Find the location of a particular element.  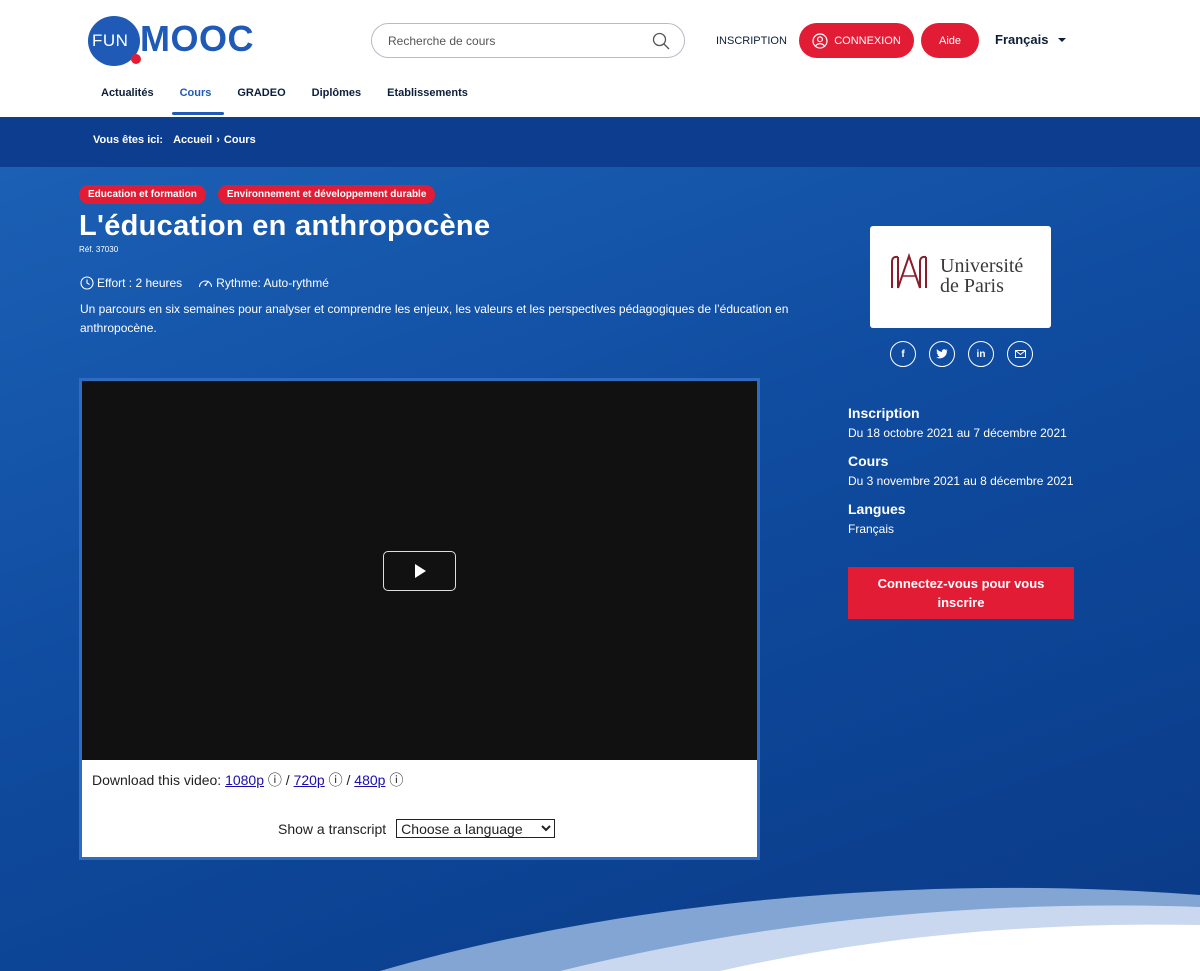

nav-item-gradeo: GRADEO is located at coordinates (261, 98).